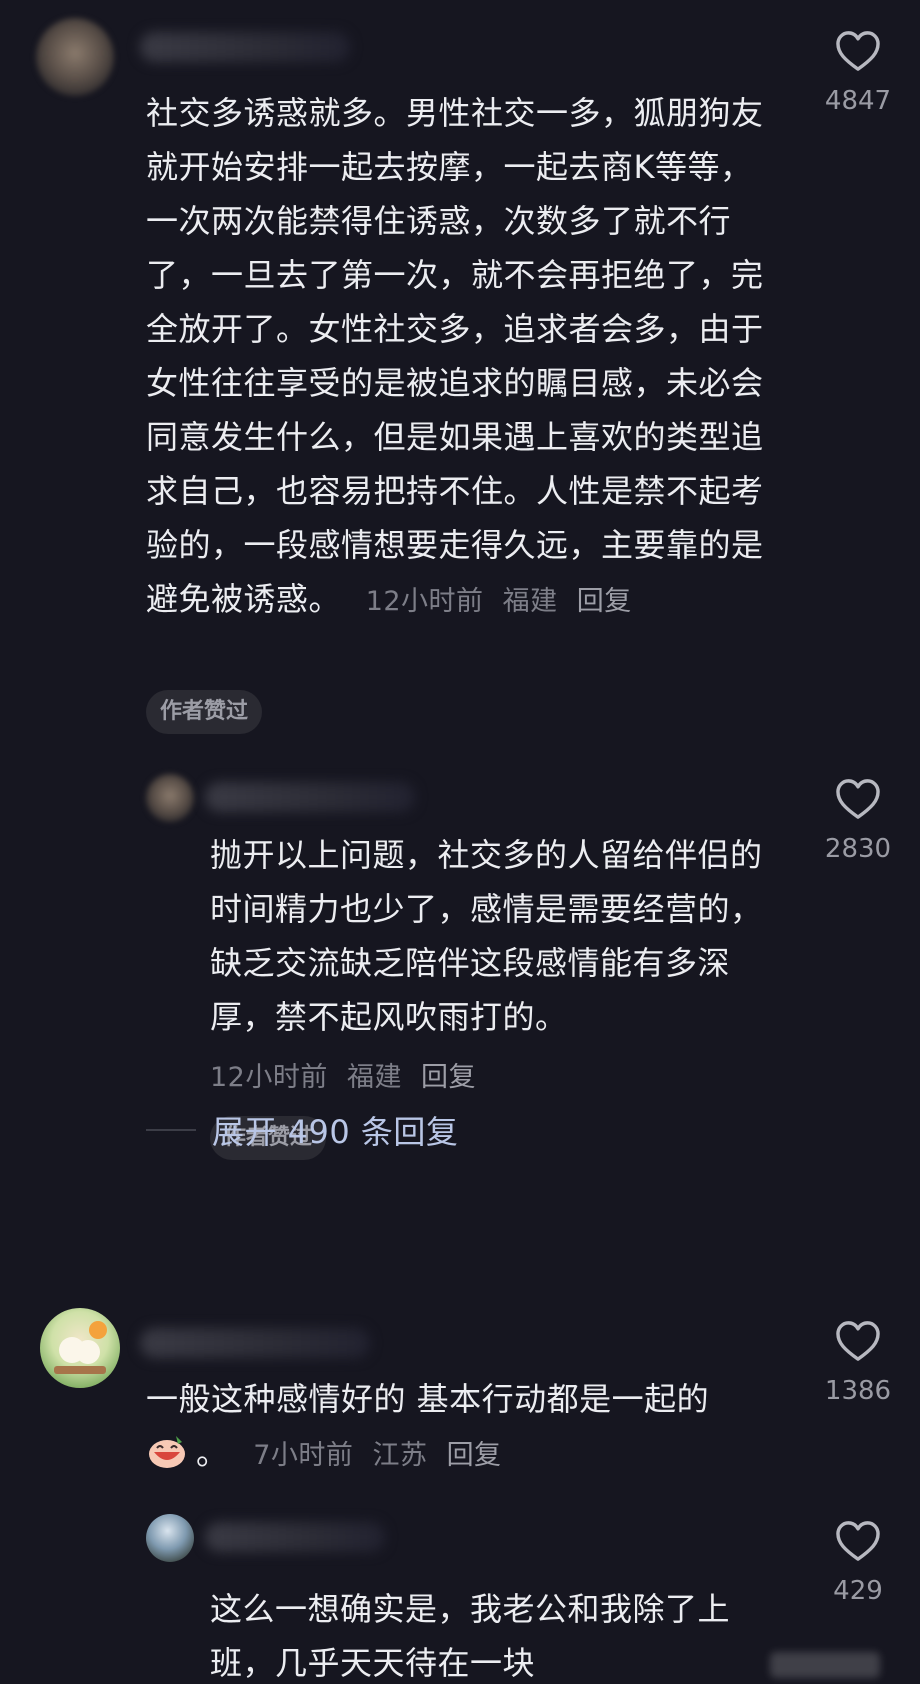 This screenshot has width=920, height=1684. Describe the element at coordinates (858, 1591) in the screenshot. I see `like-count: 429` at that location.